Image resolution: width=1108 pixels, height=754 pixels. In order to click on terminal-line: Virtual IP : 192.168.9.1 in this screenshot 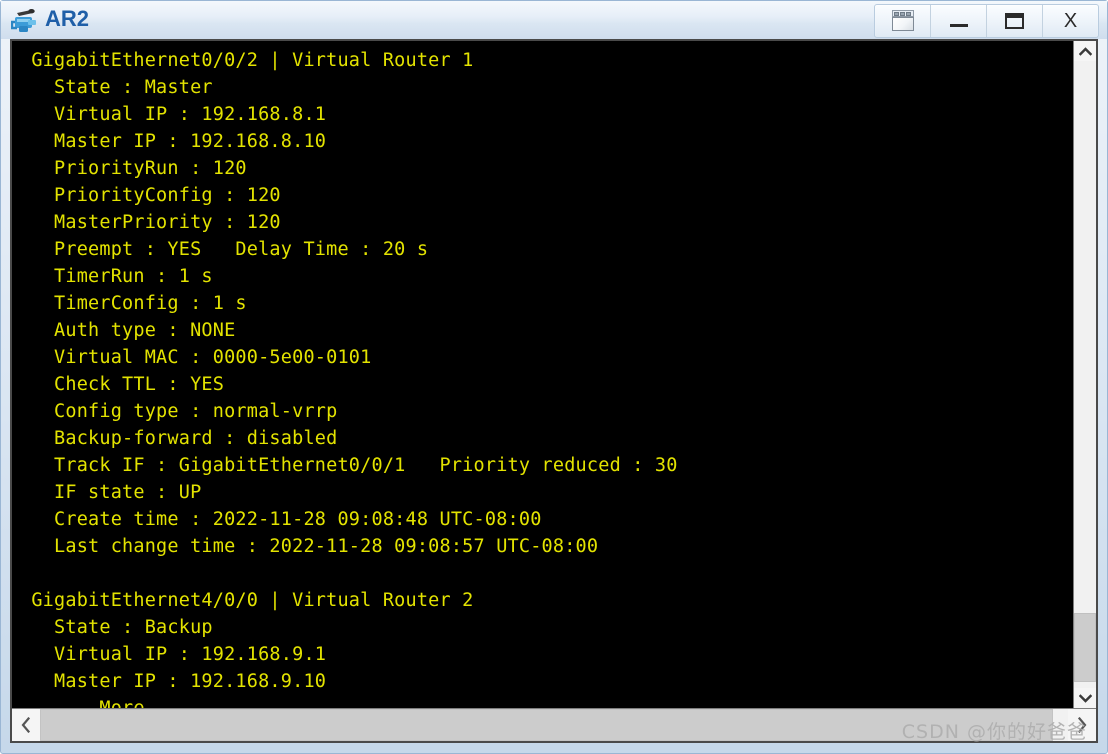, I will do `click(173, 654)`.